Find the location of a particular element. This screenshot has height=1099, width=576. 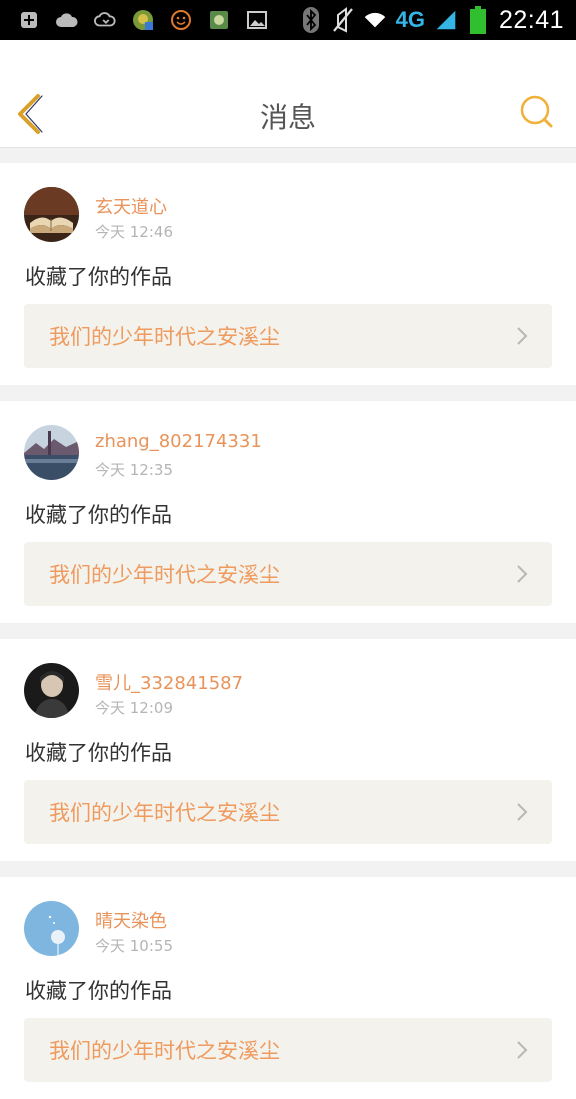

search-button is located at coordinates (537, 112).